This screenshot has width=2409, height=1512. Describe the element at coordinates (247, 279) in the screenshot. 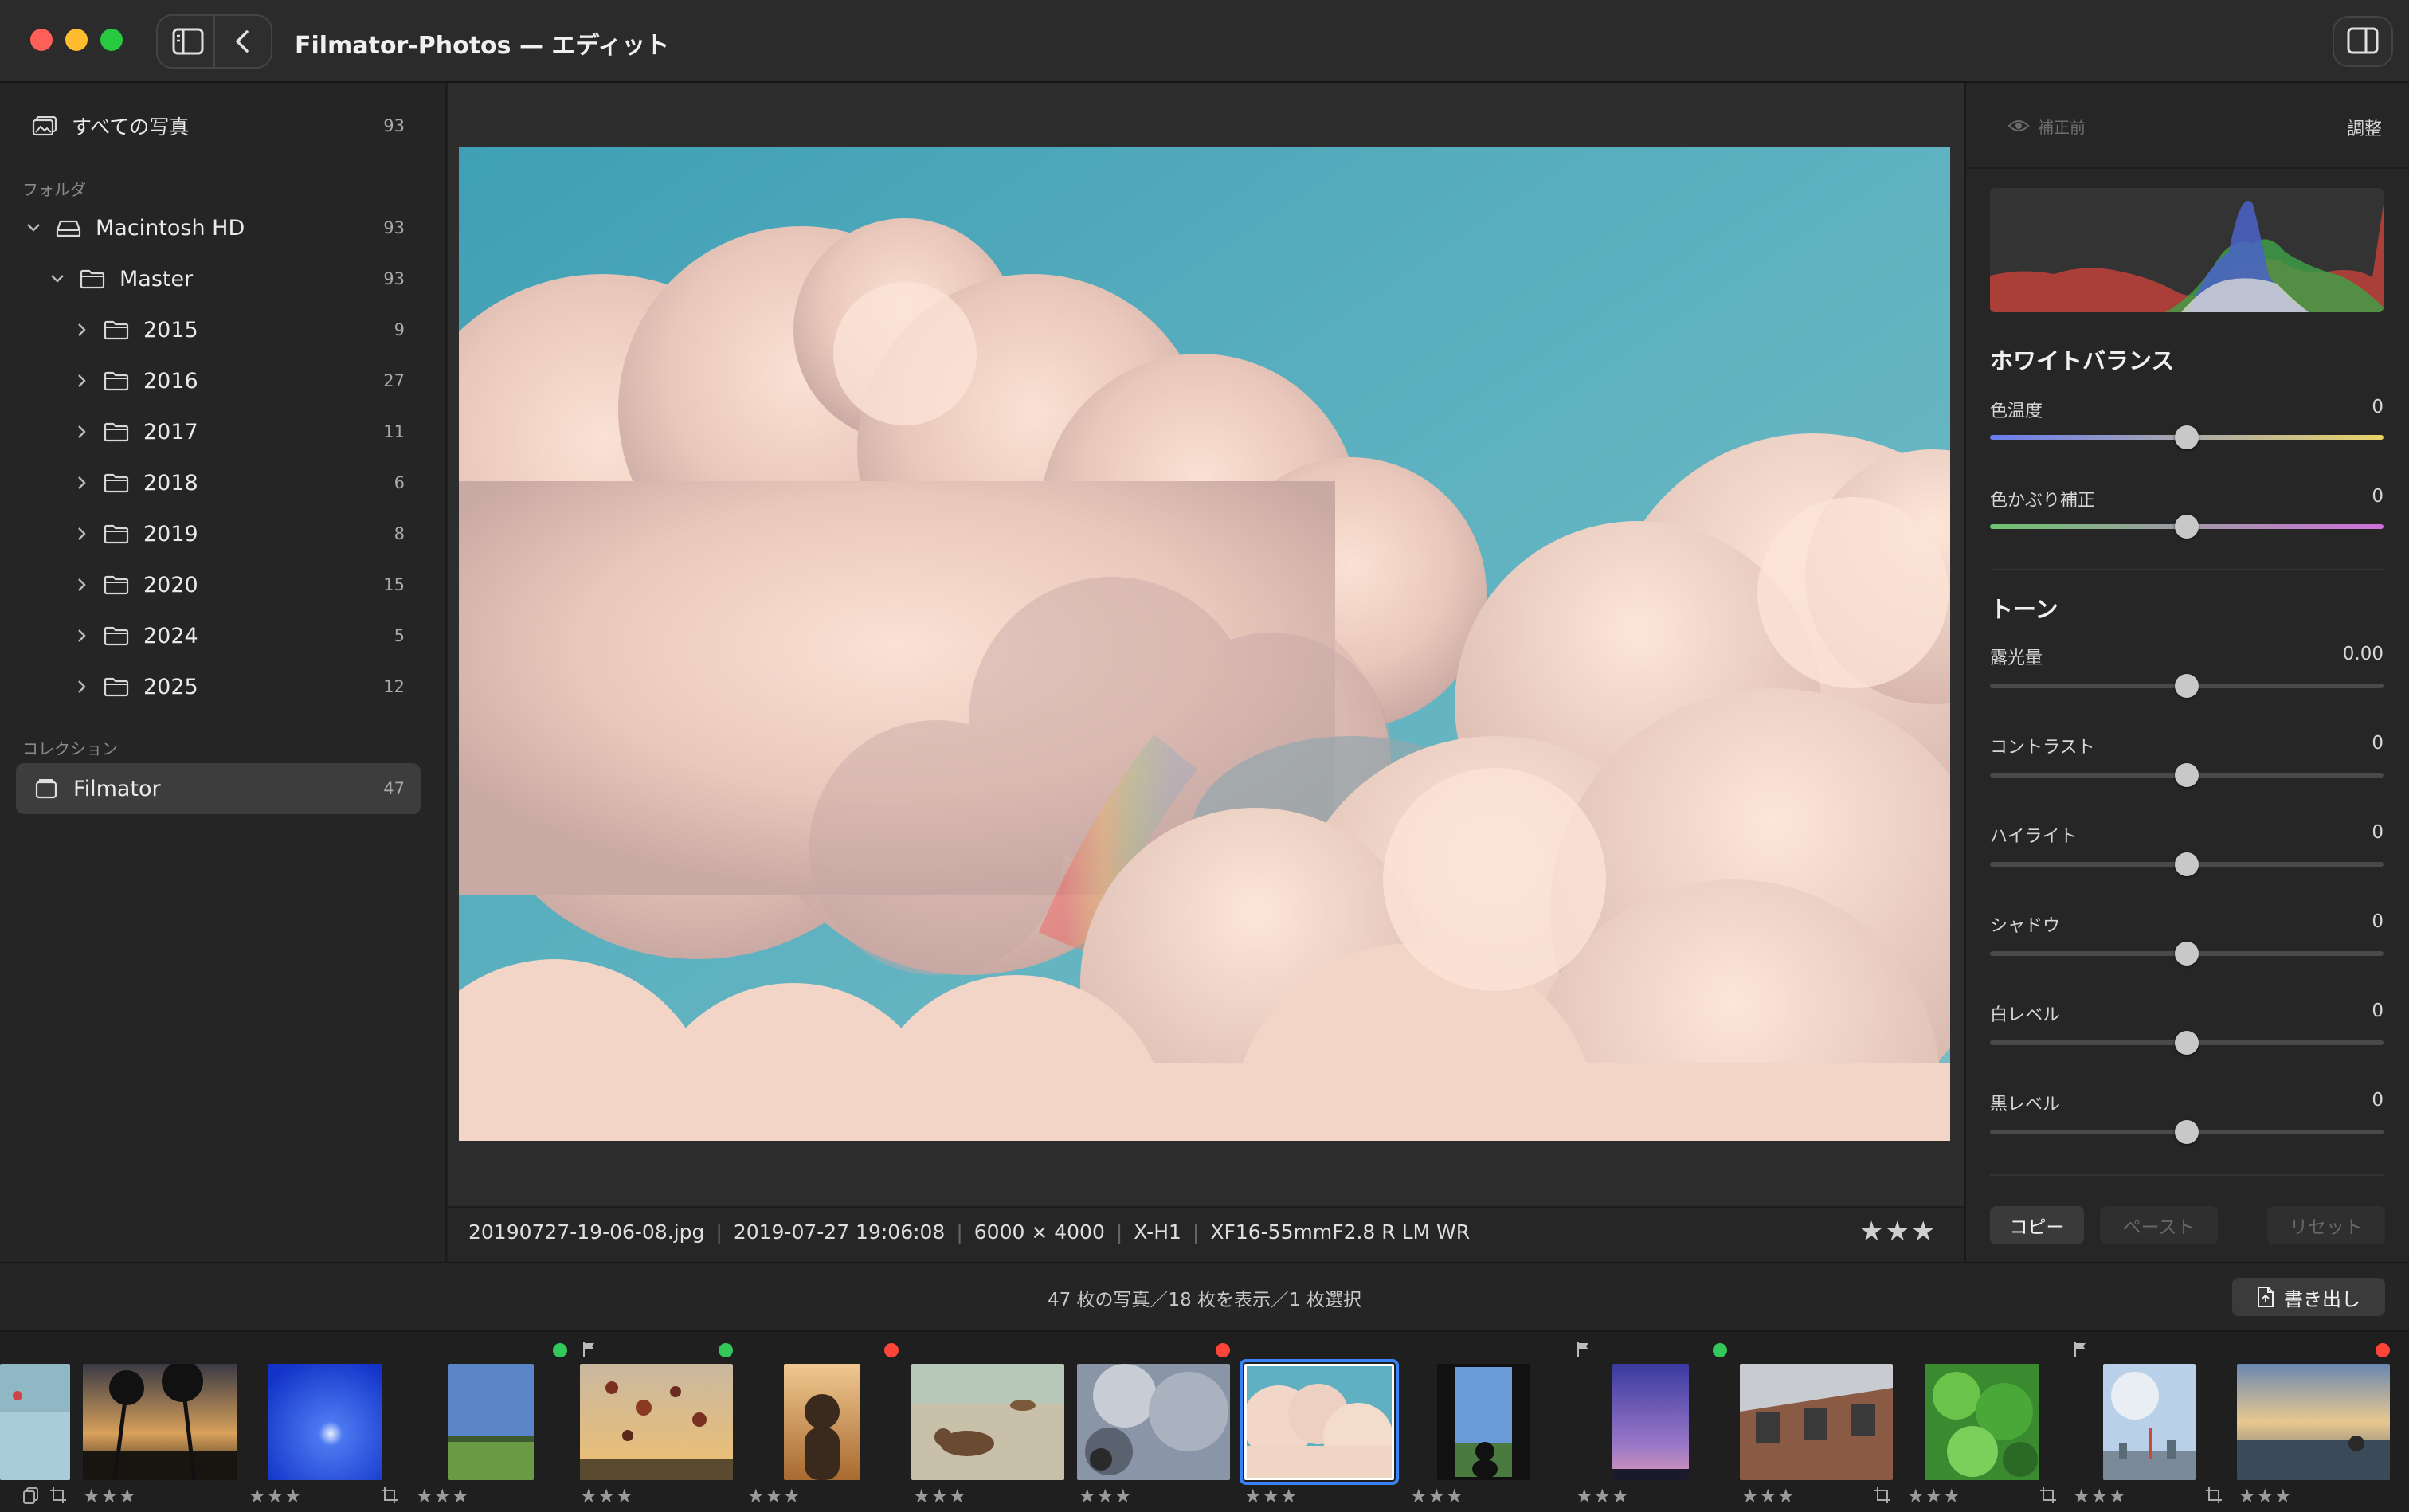

I see `sidebar-item-master: Master 93` at that location.